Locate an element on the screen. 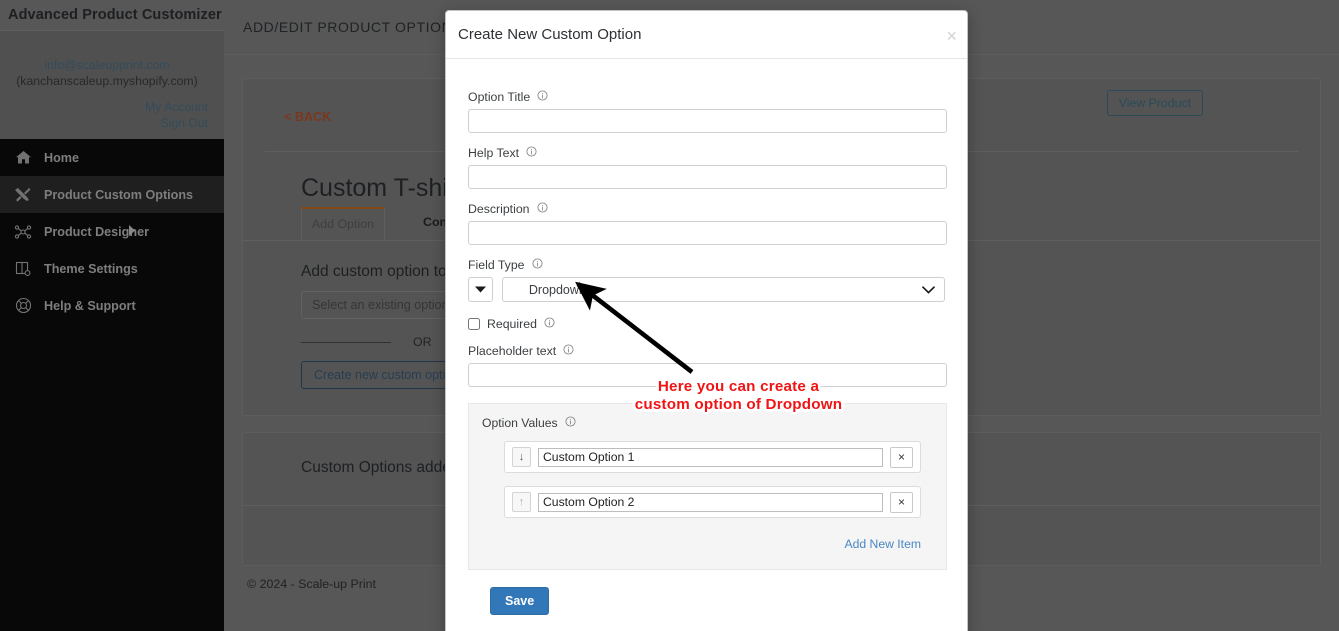  option-value-row: ↑ × is located at coordinates (712, 502).